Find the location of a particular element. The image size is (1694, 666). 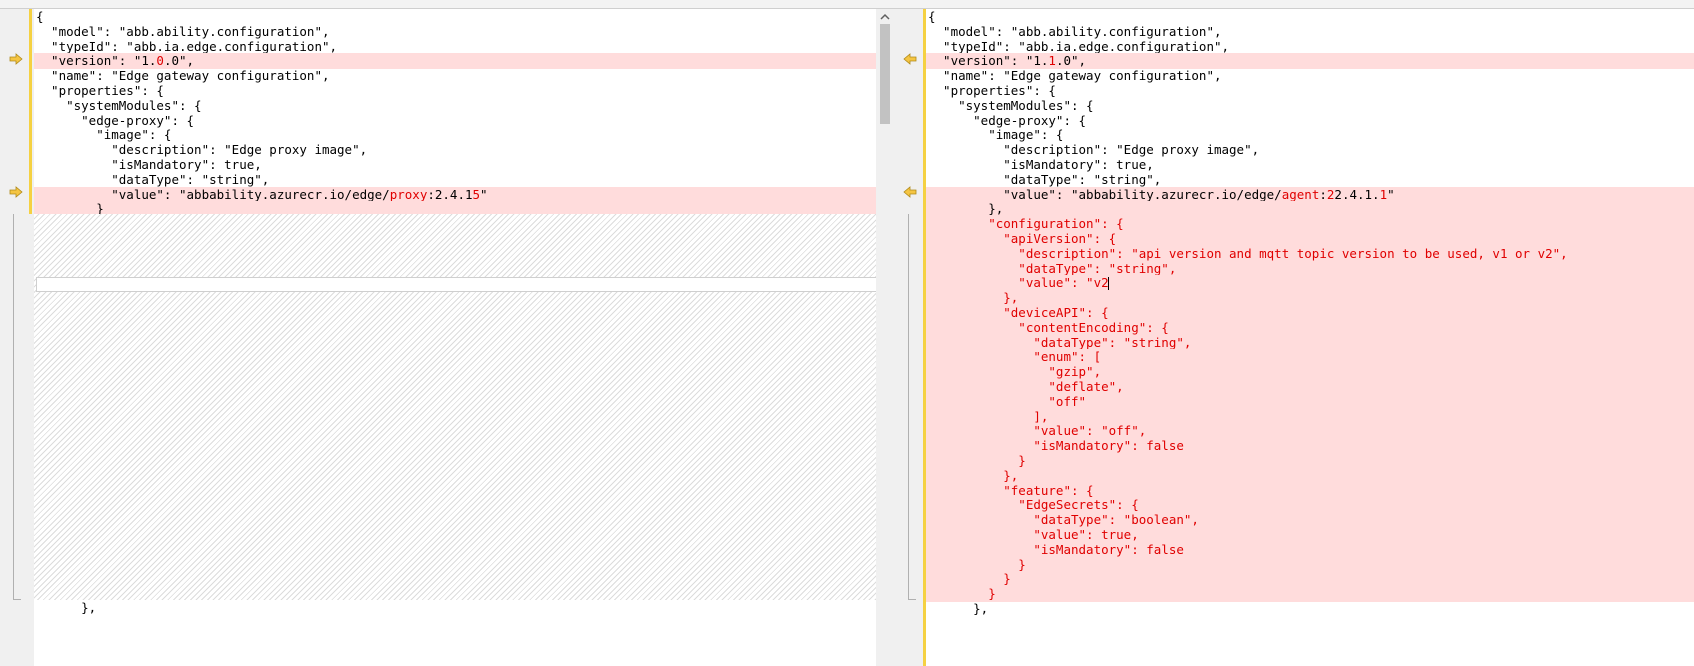

code-line: "configuration": { is located at coordinates (1310, 224).